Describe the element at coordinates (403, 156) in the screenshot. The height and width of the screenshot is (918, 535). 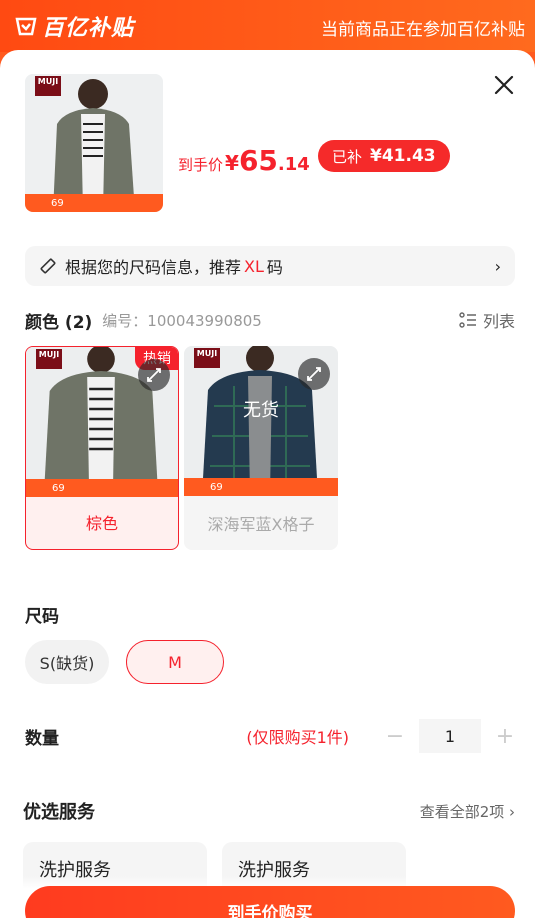
I see `subsidy-value: ¥41.43` at that location.